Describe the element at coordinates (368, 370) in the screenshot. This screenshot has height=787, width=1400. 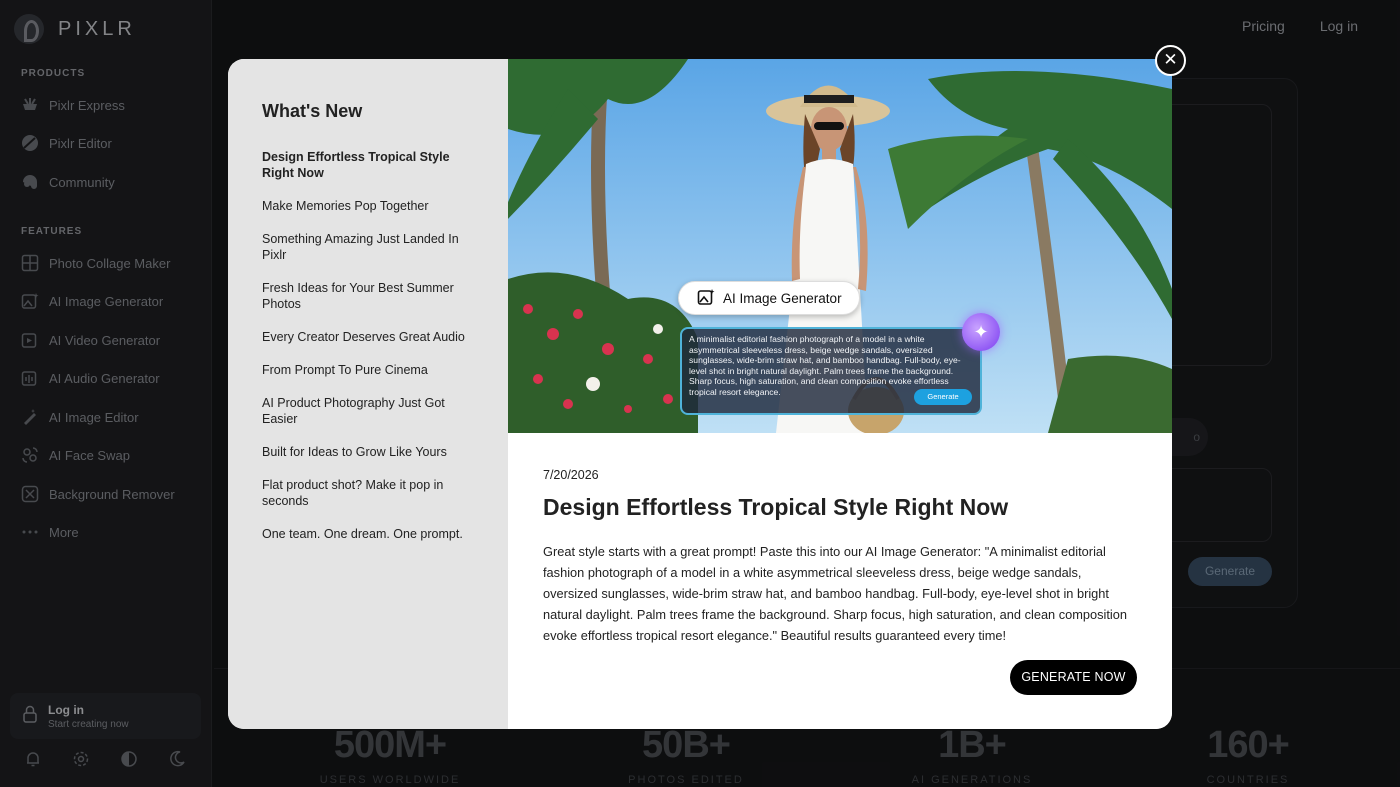
I see `whats-new-item: From Prompt To Pure Cinema` at that location.